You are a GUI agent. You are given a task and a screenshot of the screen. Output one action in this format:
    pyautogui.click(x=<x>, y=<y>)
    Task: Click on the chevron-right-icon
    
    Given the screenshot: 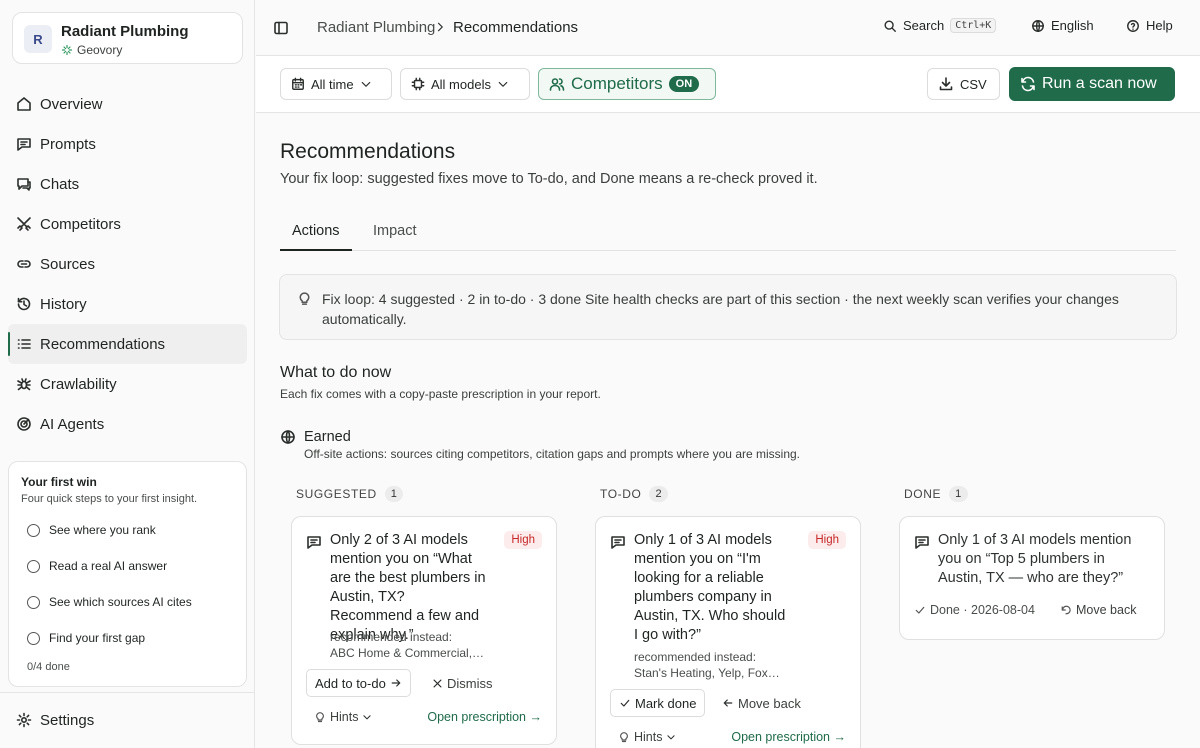 What is the action you would take?
    pyautogui.click(x=440, y=27)
    